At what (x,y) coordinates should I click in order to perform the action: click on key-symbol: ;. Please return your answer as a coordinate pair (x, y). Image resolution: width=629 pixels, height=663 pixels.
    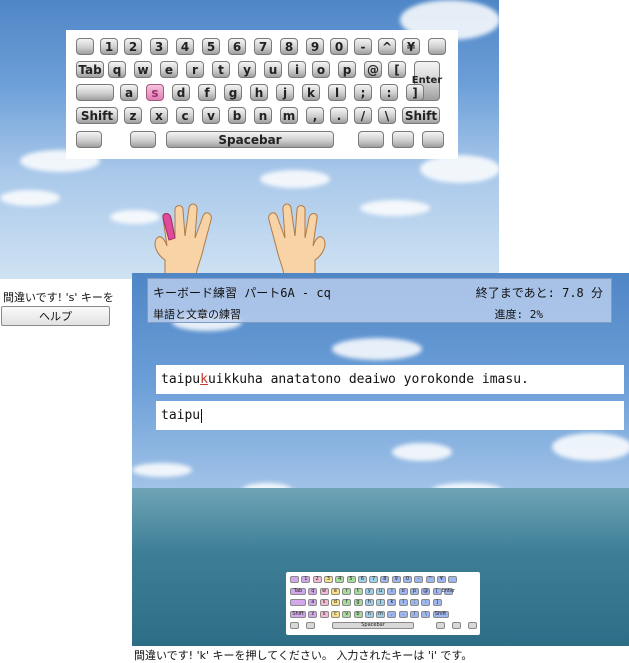
    Looking at the image, I should click on (363, 92).